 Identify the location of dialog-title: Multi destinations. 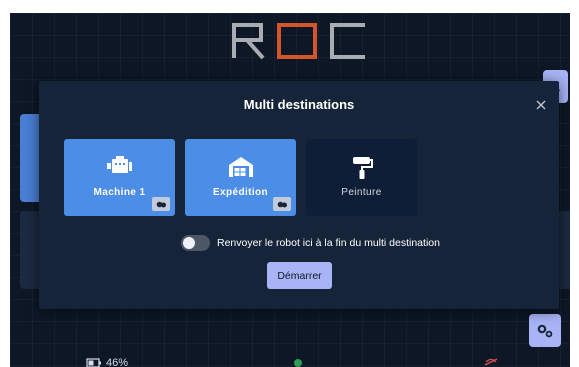
(299, 104).